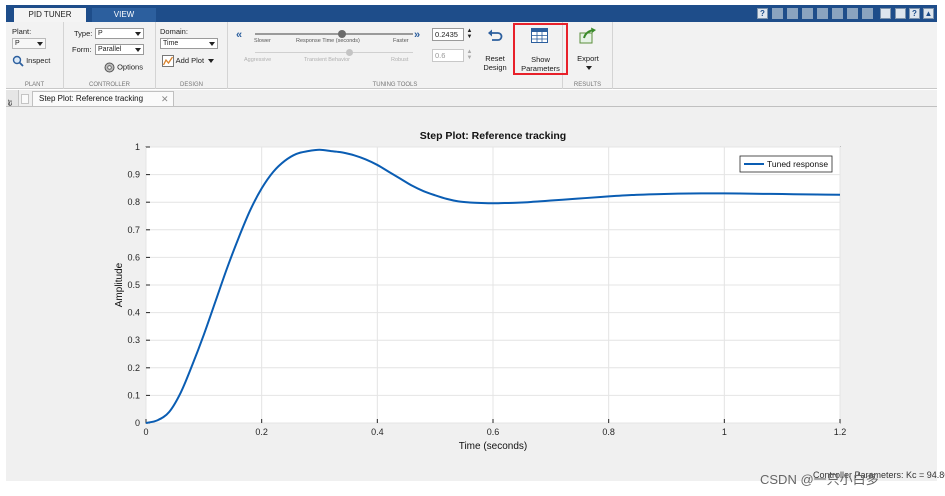 Image resolution: width=945 pixels, height=496 pixels. I want to click on response-time-field: 0.2435, so click(448, 34).